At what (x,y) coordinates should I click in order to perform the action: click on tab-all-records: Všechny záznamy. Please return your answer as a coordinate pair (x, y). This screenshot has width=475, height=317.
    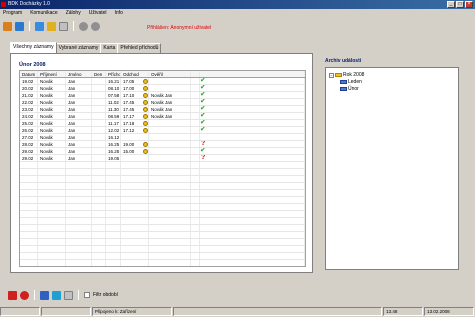
    Looking at the image, I should click on (33, 47).